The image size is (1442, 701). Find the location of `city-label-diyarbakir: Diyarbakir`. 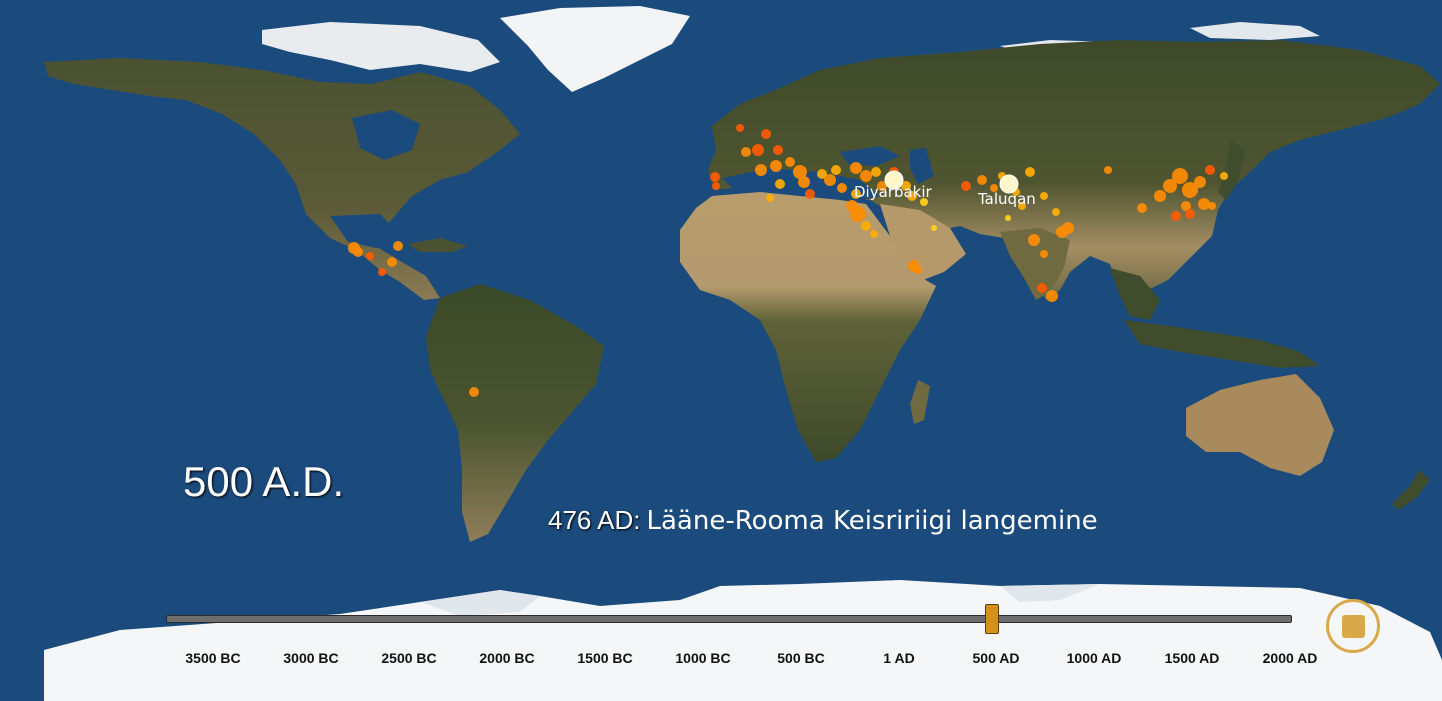

city-label-diyarbakir: Diyarbakir is located at coordinates (893, 192).